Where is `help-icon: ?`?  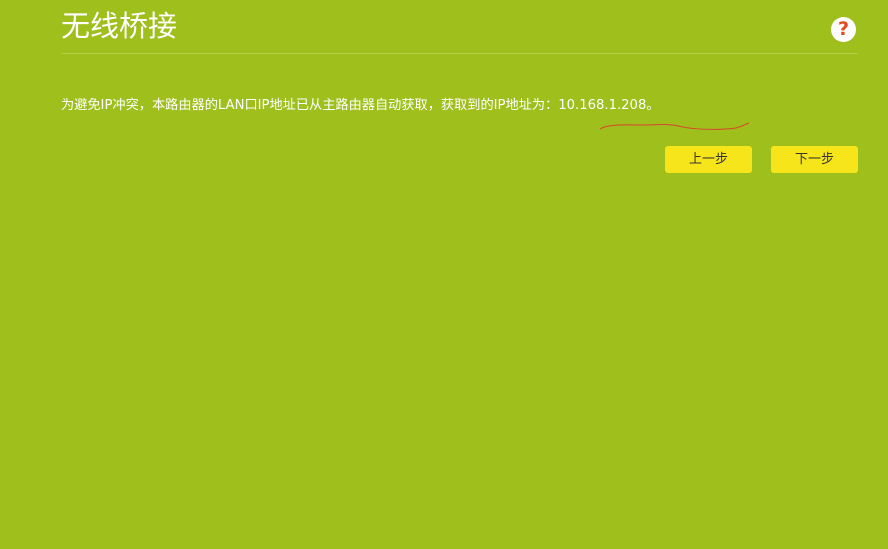
help-icon: ? is located at coordinates (843, 29).